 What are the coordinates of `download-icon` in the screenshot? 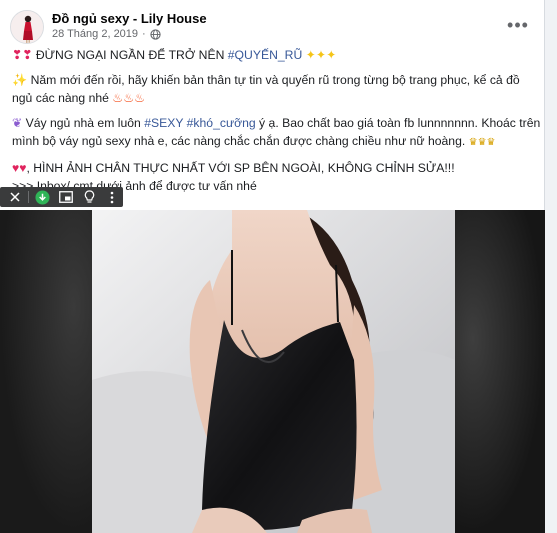 It's located at (42, 197).